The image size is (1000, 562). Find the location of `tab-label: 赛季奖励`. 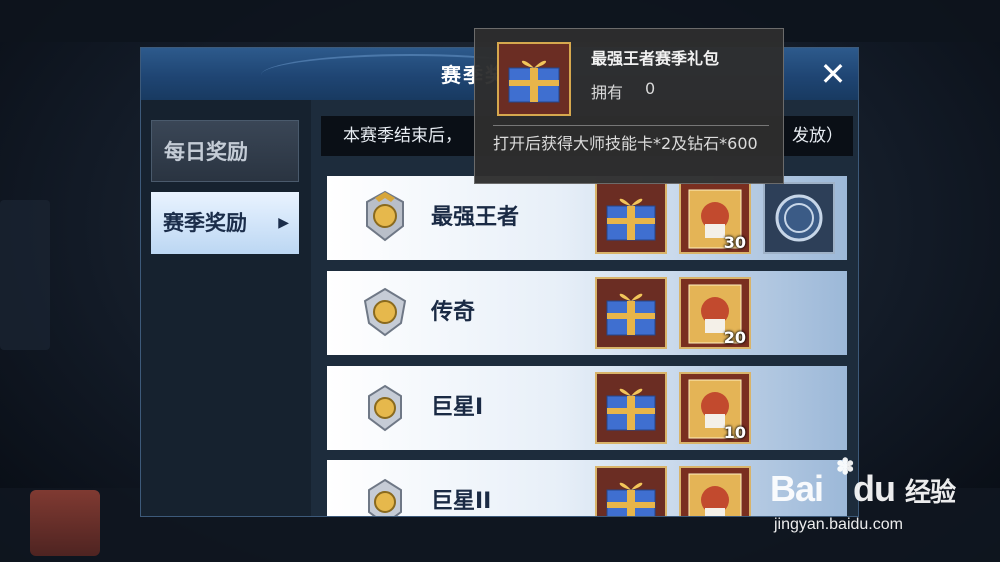

tab-label: 赛季奖励 is located at coordinates (205, 223).